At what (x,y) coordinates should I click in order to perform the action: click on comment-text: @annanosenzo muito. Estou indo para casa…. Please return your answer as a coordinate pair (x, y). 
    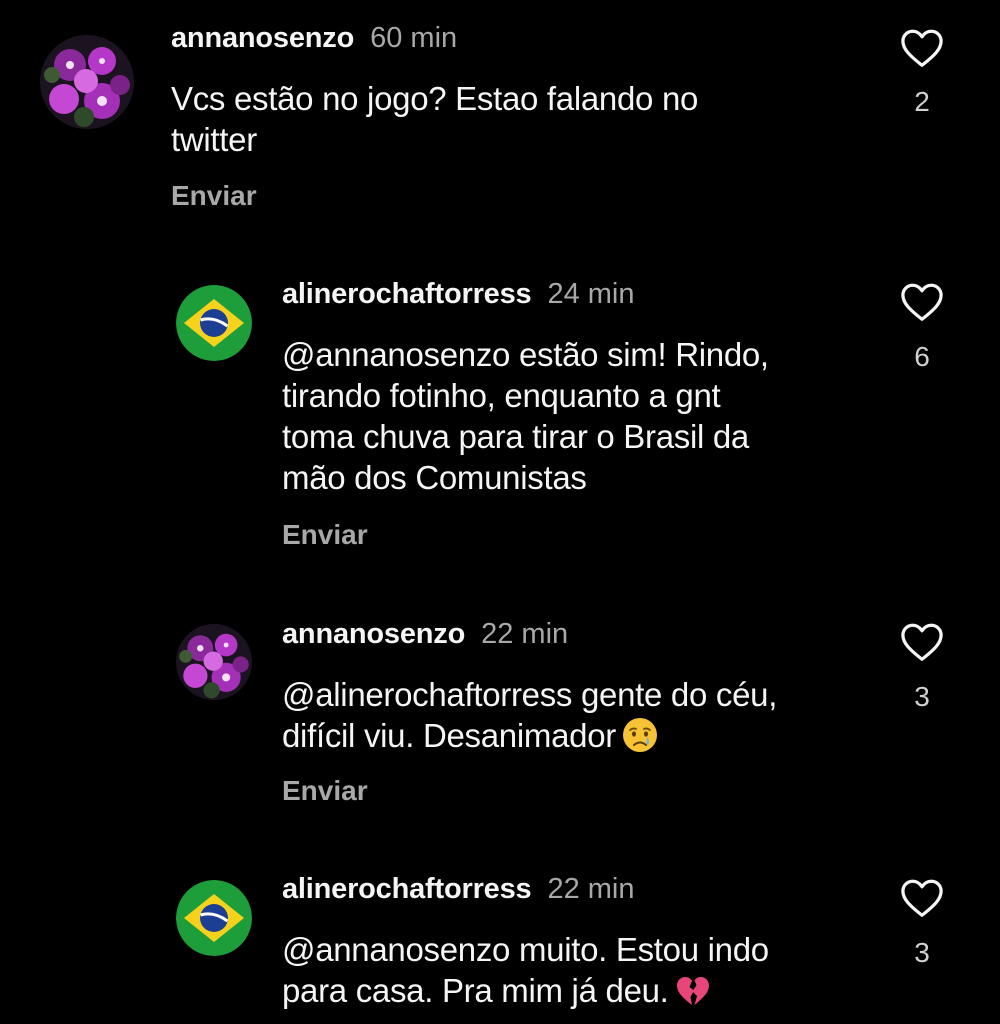
    Looking at the image, I should click on (525, 970).